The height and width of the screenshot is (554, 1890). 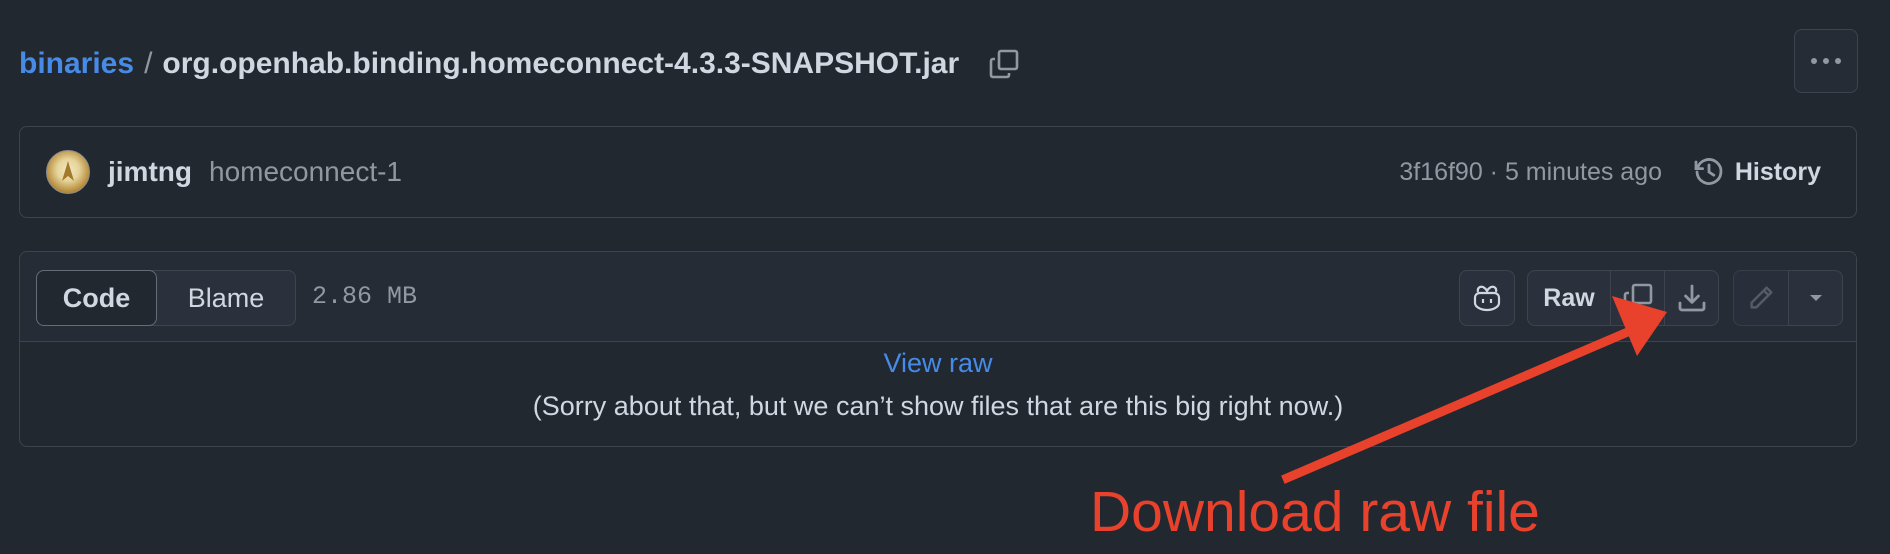 I want to click on more-options-button, so click(x=1826, y=61).